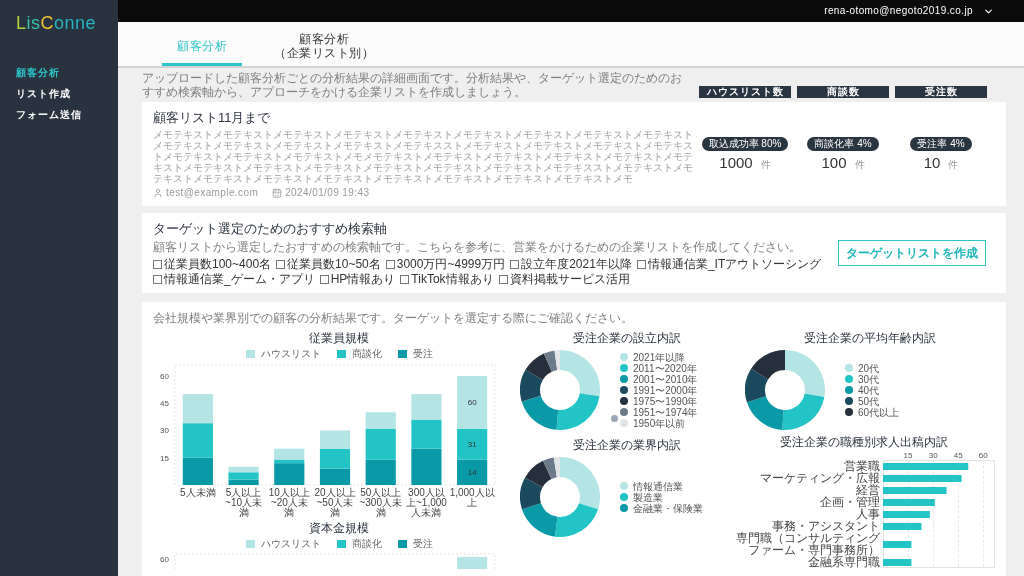 The height and width of the screenshot is (576, 1024). What do you see at coordinates (745, 143) in the screenshot?
I see `rate-badge: 取込成功率 80%` at bounding box center [745, 143].